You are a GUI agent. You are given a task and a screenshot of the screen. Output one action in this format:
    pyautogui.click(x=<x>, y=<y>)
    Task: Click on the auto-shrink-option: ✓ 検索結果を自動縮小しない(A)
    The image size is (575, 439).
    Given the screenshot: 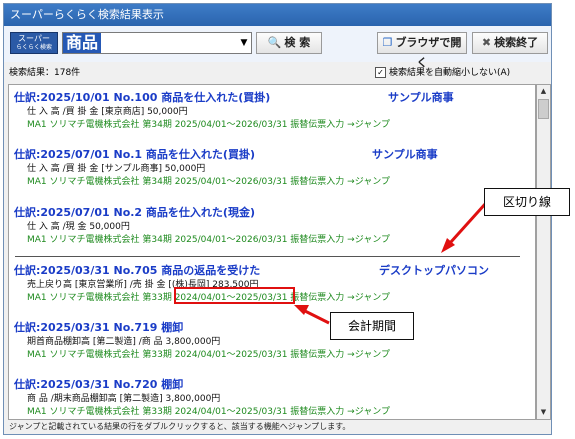 What is the action you would take?
    pyautogui.click(x=442, y=73)
    